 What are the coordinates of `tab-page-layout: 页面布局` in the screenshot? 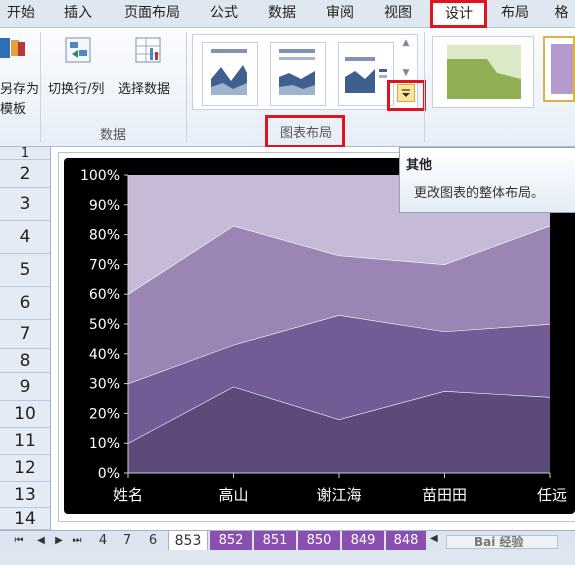 It's located at (152, 13).